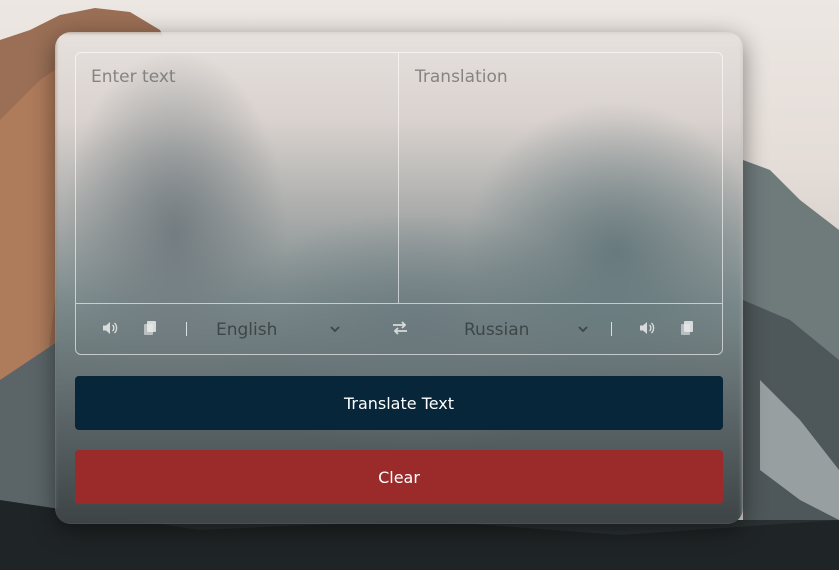 Image resolution: width=839 pixels, height=570 pixels. I want to click on target-language-value: Russian, so click(497, 330).